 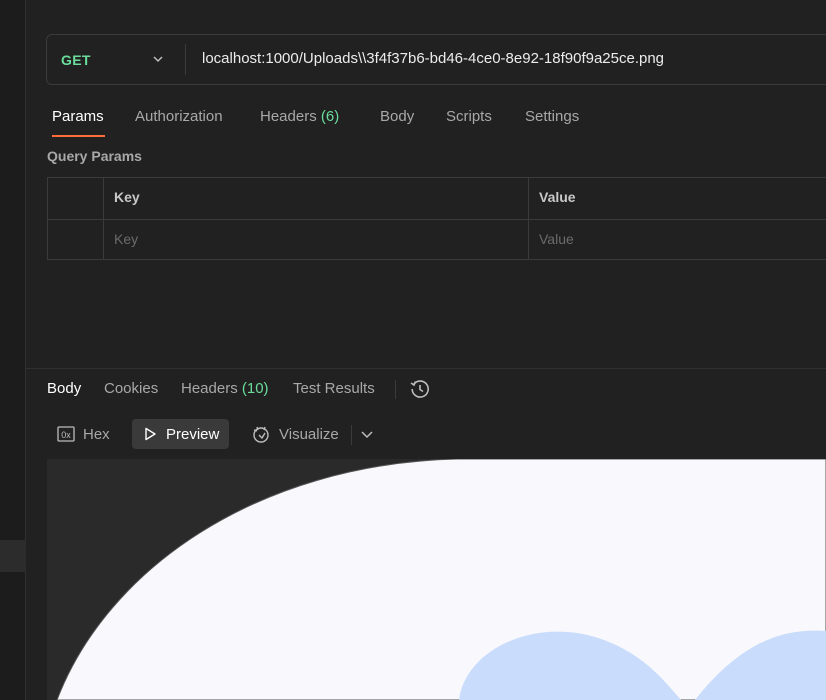 I want to click on tab-headers-label: Headers, so click(x=288, y=116).